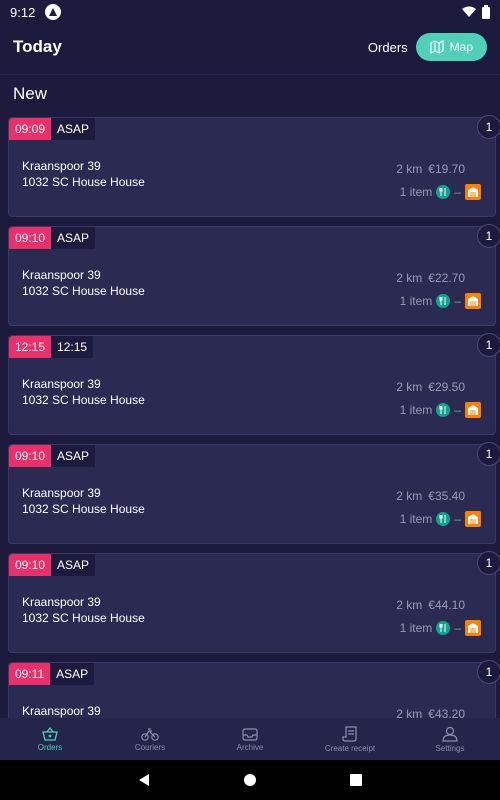 The image size is (500, 800). What do you see at coordinates (250, 12) in the screenshot?
I see `status-bar: 9:12` at bounding box center [250, 12].